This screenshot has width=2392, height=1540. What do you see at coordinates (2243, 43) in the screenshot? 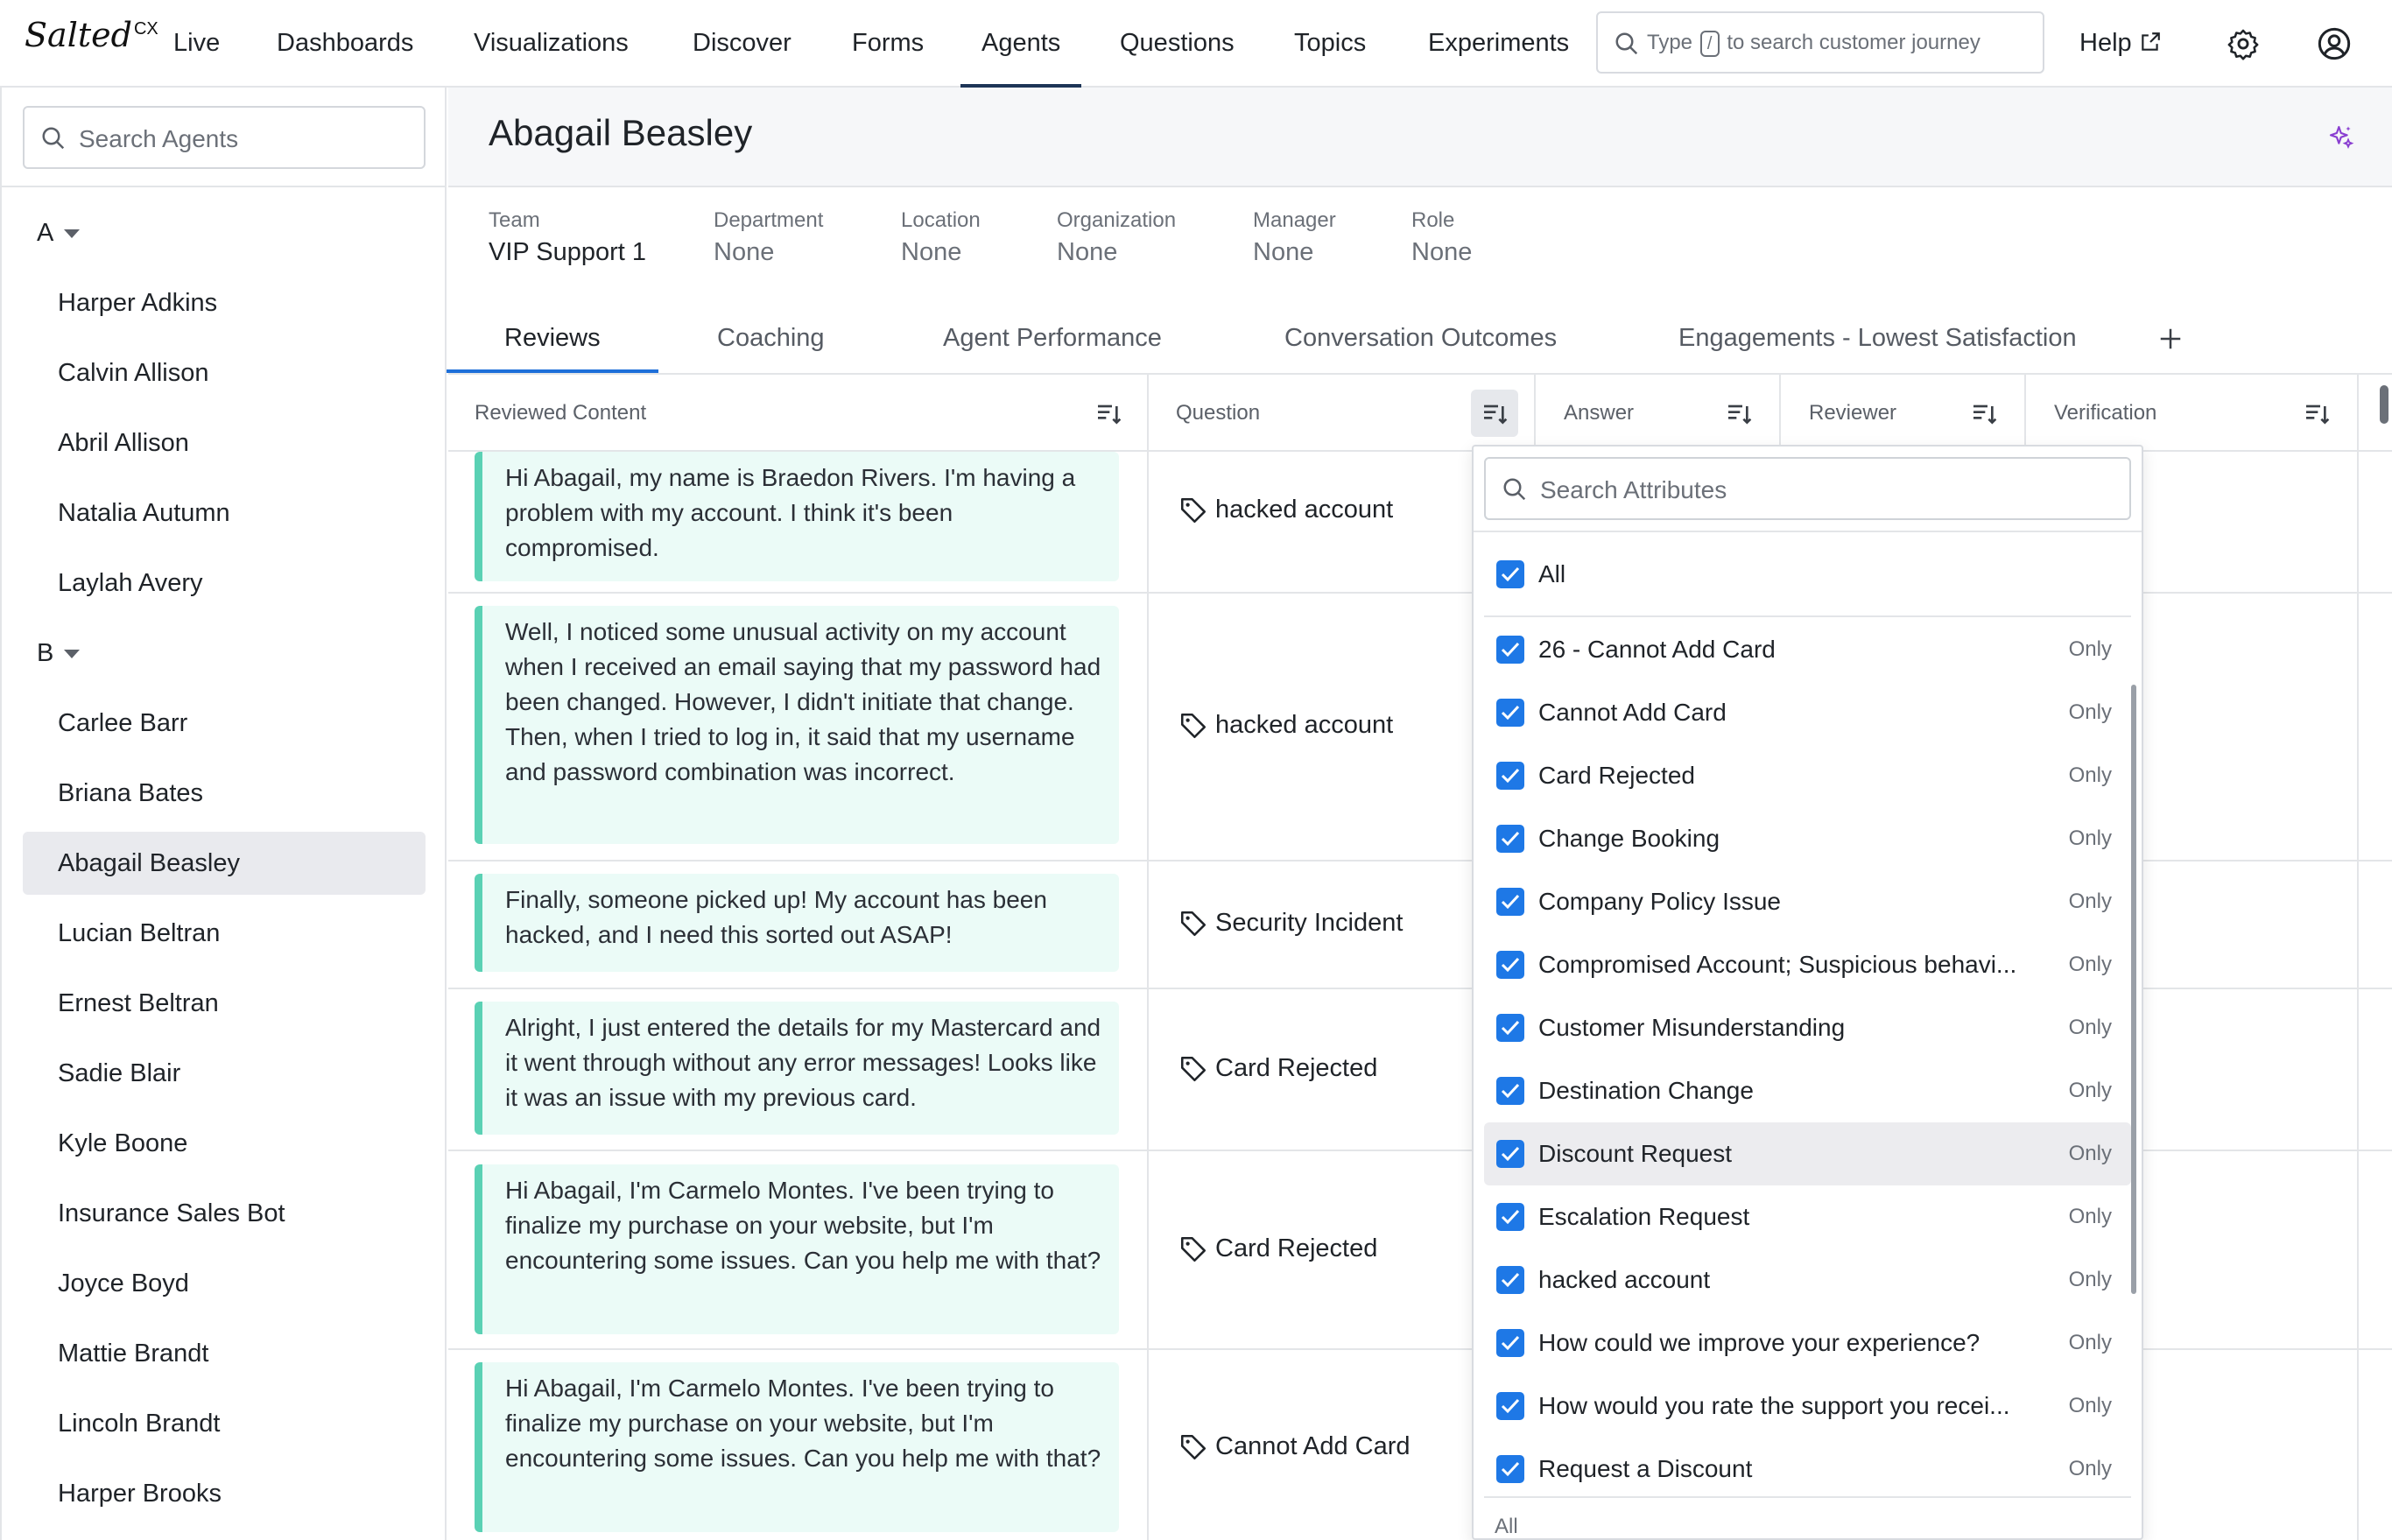
I see `gear-icon` at bounding box center [2243, 43].